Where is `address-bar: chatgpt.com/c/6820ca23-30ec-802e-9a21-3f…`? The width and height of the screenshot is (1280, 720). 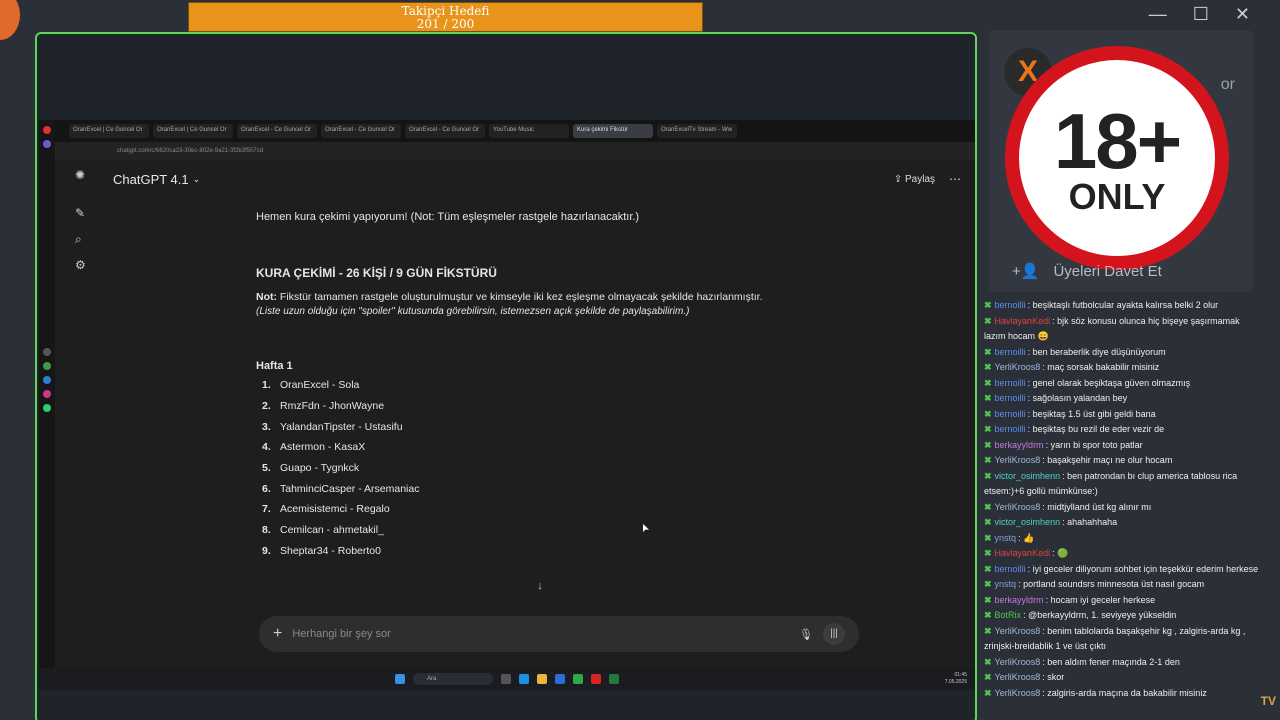 address-bar: chatgpt.com/c/6820ca23-30ec-802e-9a21-3f… is located at coordinates (507, 151).